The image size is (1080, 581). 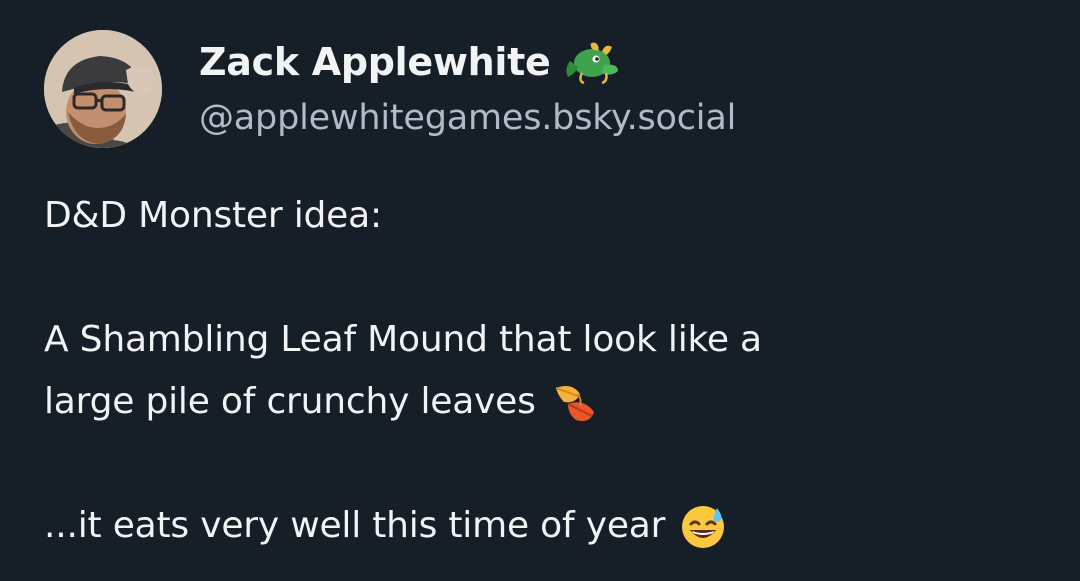 What do you see at coordinates (544, 402) in the screenshot?
I see `post-line-with-emoji: large pile of crunchy leaves` at bounding box center [544, 402].